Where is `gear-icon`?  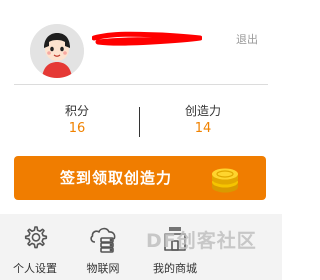
gear-icon is located at coordinates (36, 237).